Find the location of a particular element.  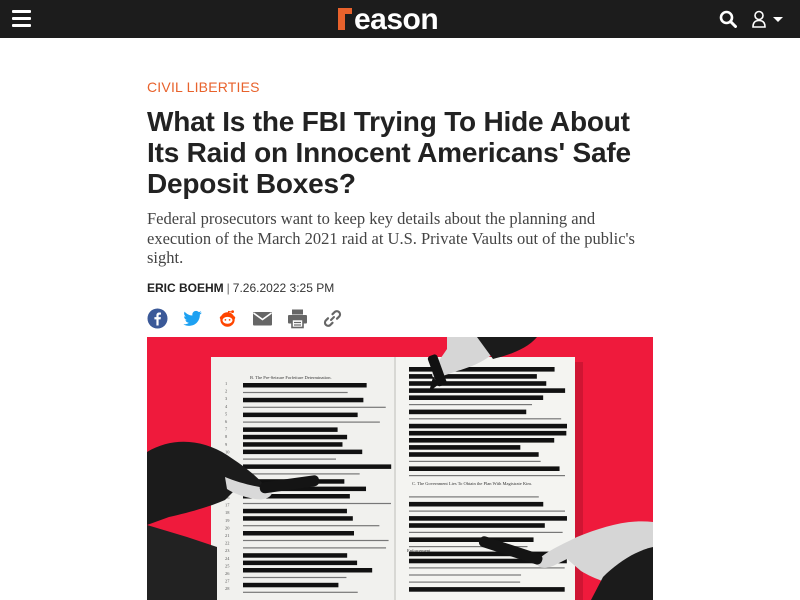

twitter-icon is located at coordinates (192, 318).